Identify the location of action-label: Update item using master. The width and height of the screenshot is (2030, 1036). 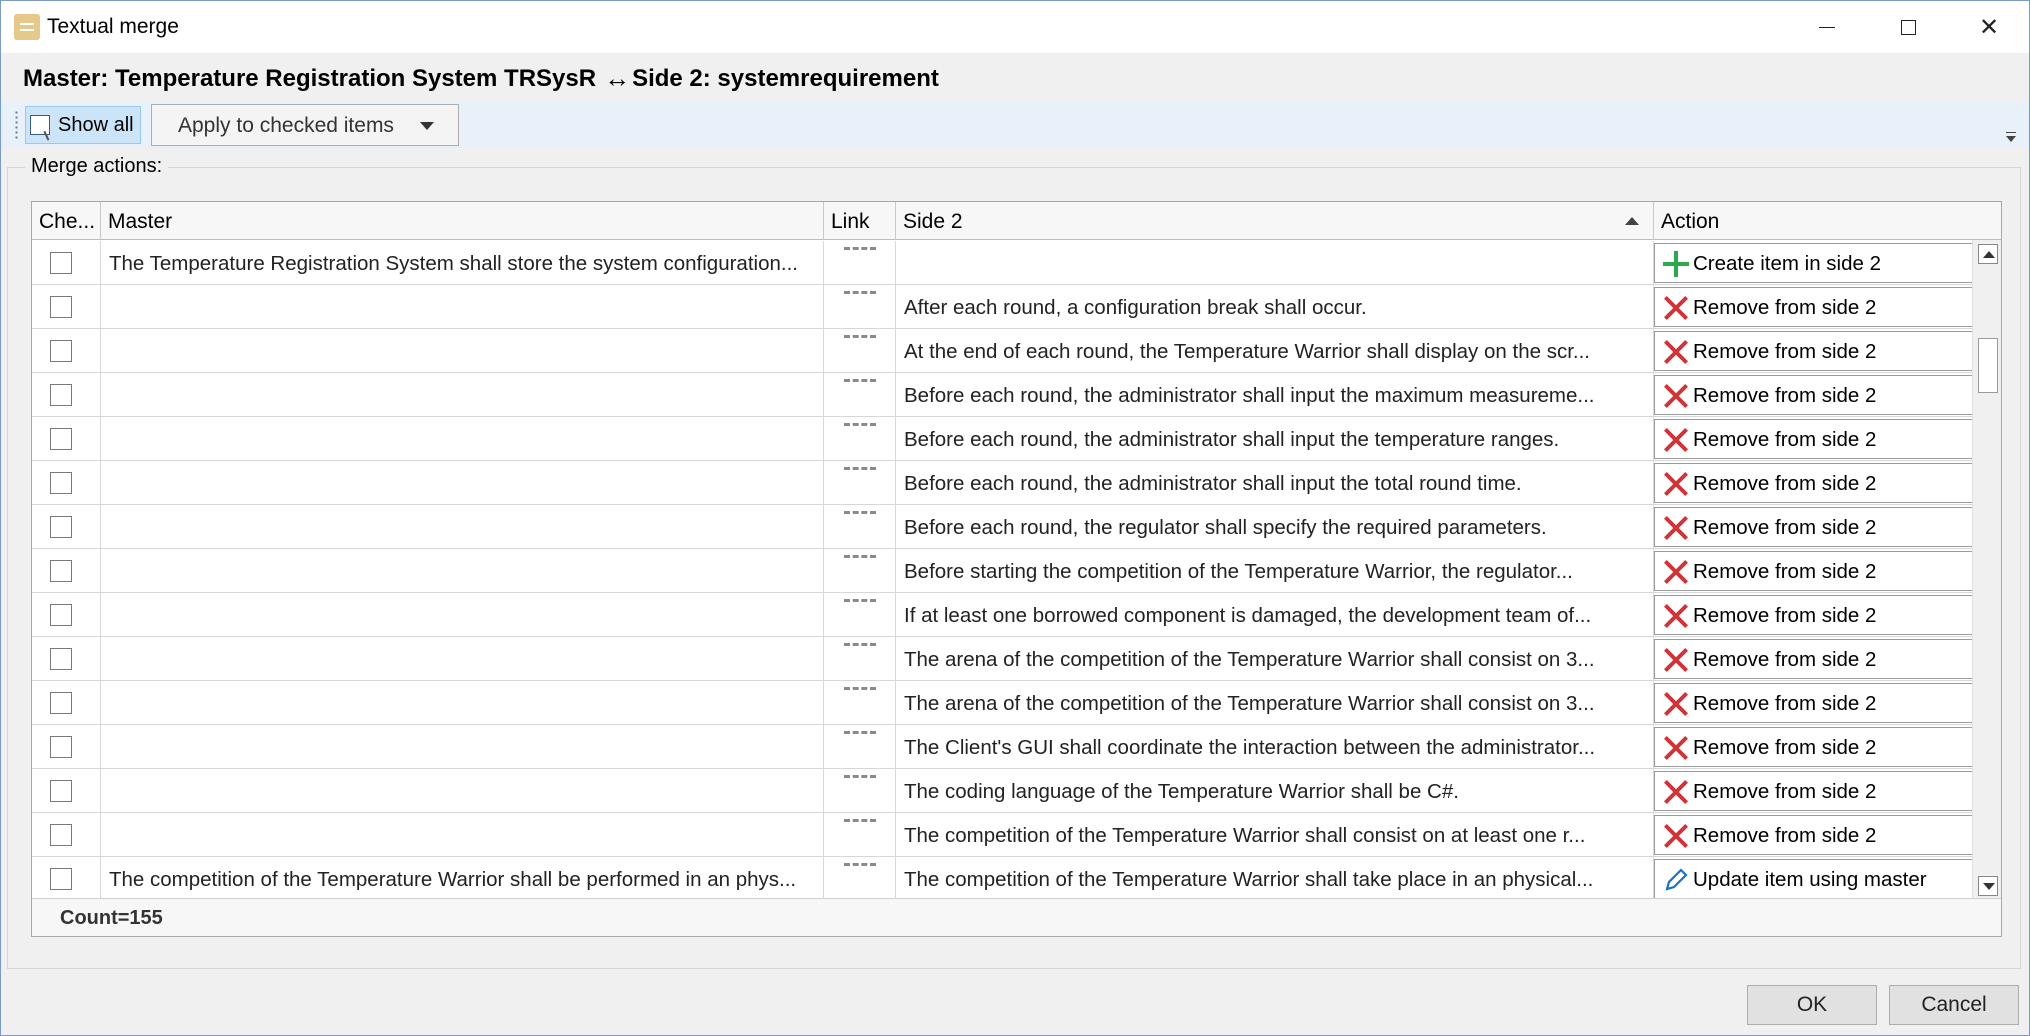
(1810, 879).